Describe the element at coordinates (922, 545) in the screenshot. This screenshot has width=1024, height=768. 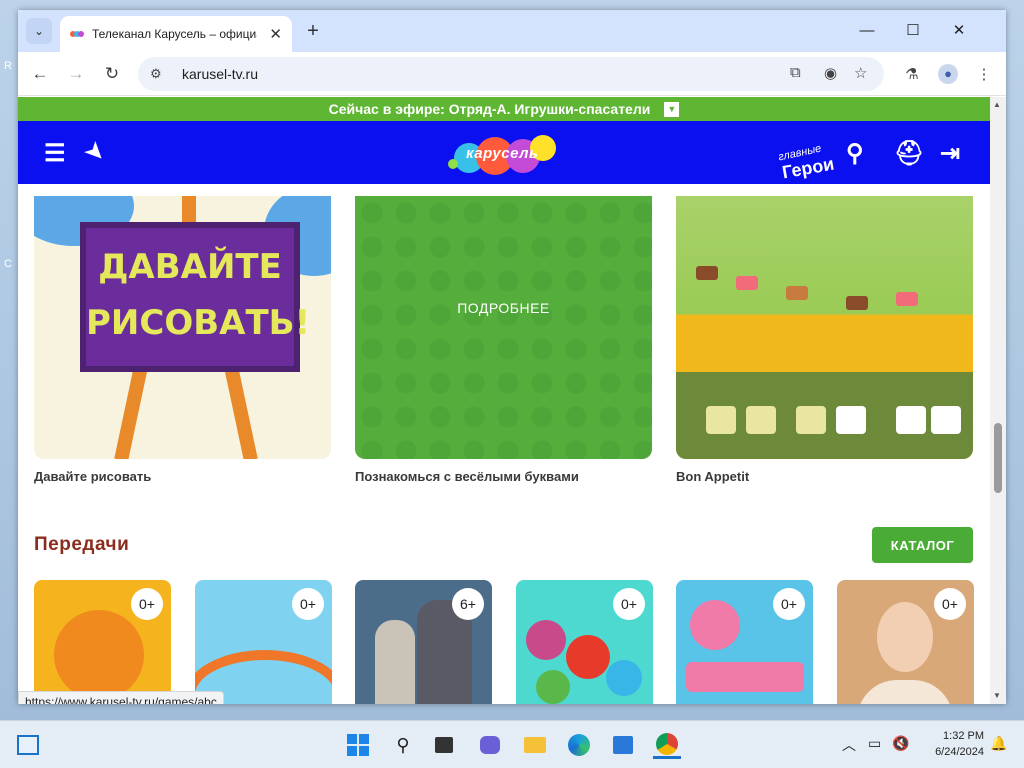
I see `catalog-button: КАТАЛОГ` at that location.